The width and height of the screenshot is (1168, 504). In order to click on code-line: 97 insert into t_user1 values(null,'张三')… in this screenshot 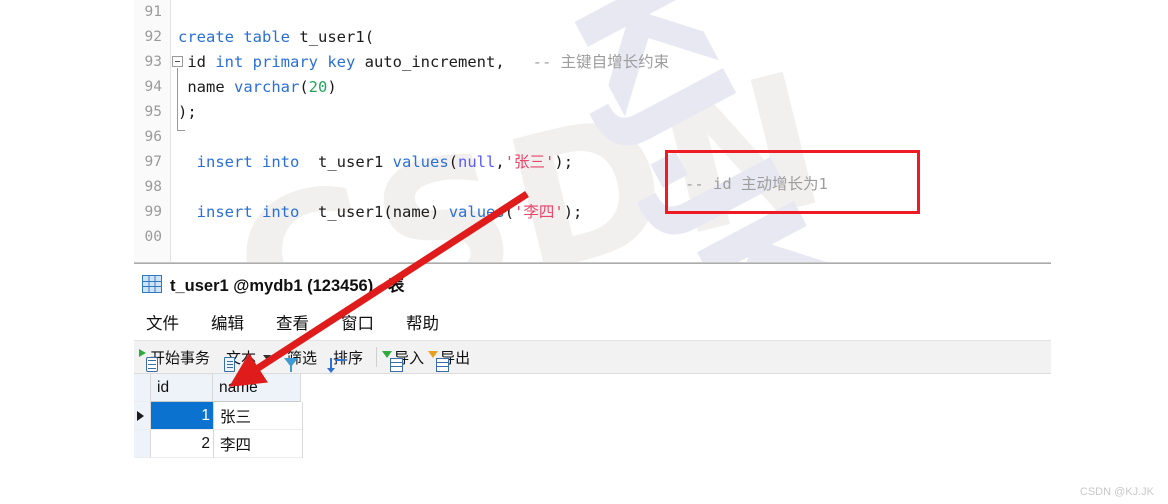, I will do `click(592, 162)`.